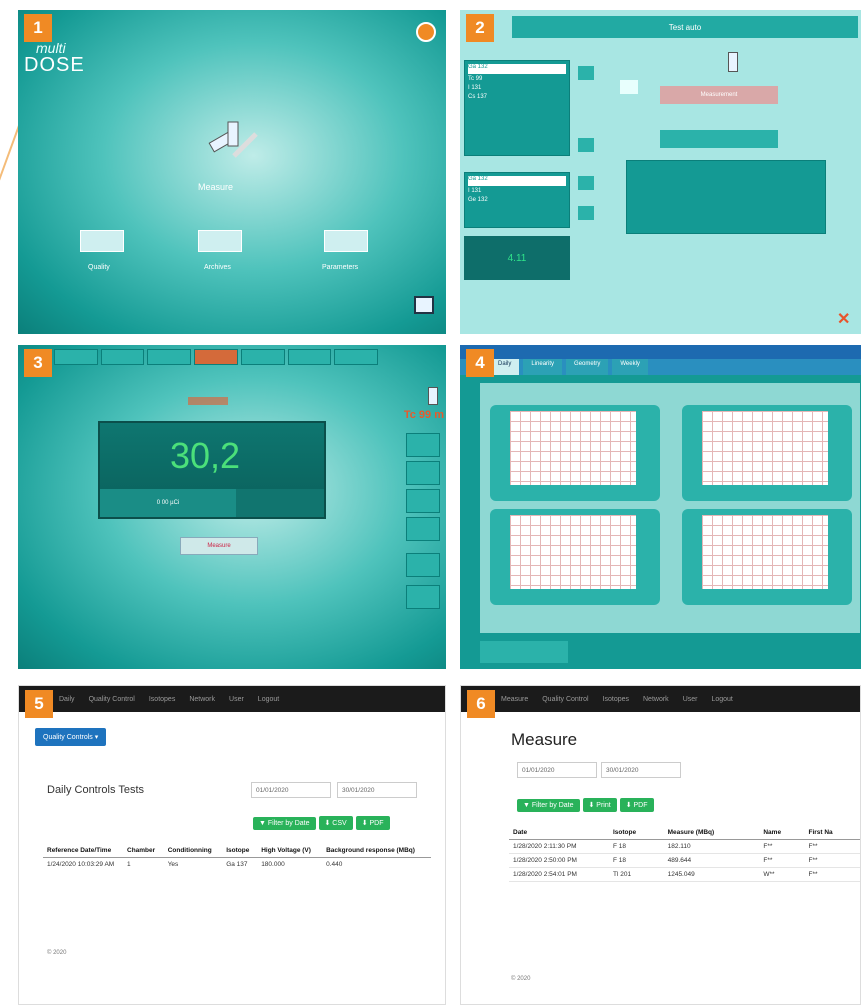 The image size is (861, 1005). What do you see at coordinates (545, 860) in the screenshot?
I see `table-cell: 1/28/2020 2:50:00 PM` at bounding box center [545, 860].